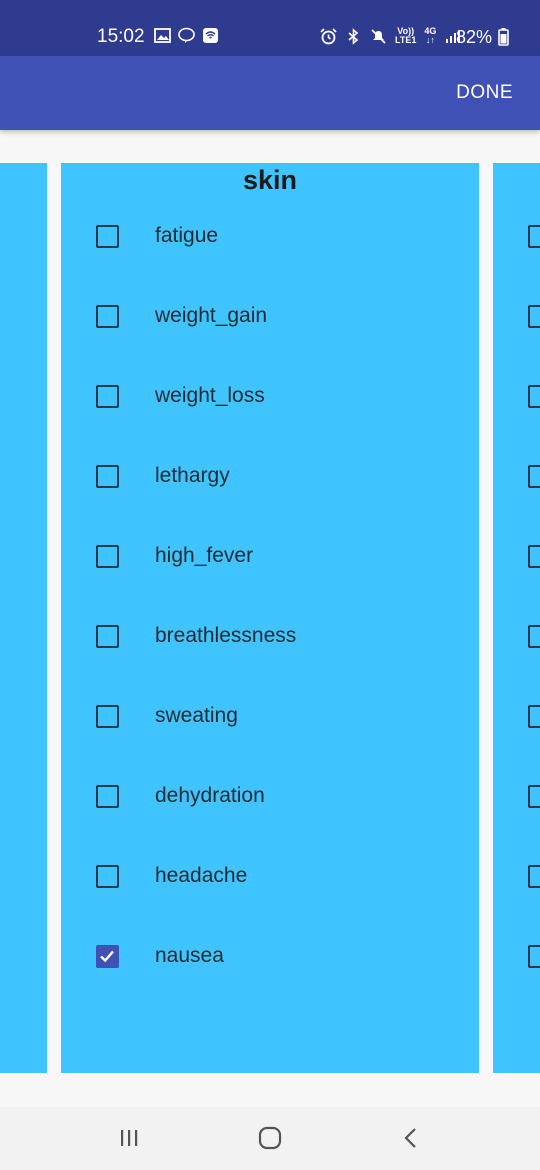 Image resolution: width=540 pixels, height=1170 pixels. What do you see at coordinates (211, 315) in the screenshot?
I see `symptom-label: weight_gain` at bounding box center [211, 315].